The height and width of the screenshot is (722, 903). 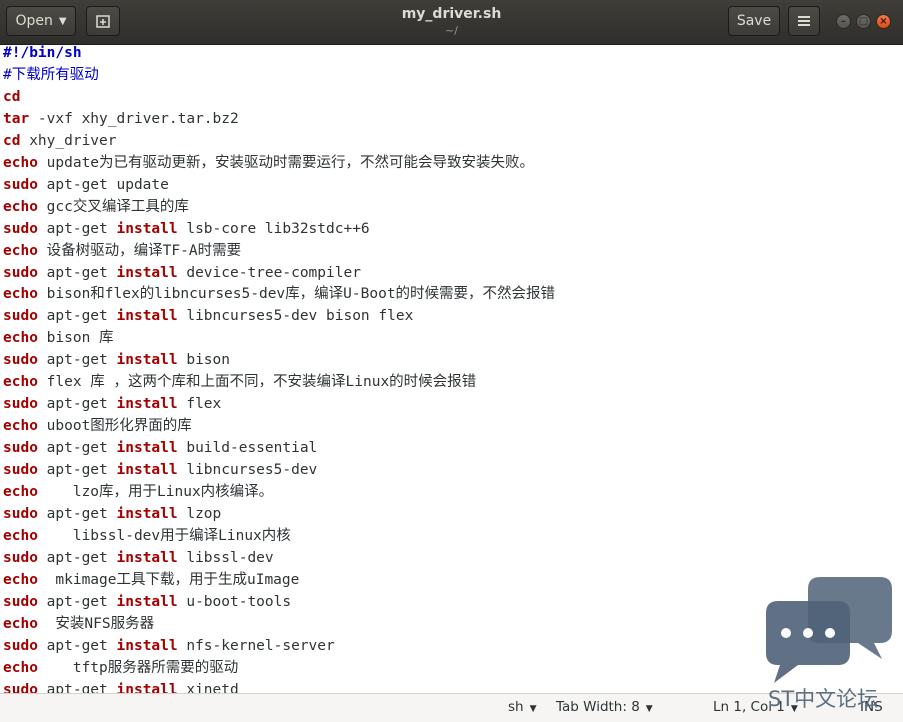 What do you see at coordinates (147, 536) in the screenshot?
I see `code-line: echo libssl-dev用于编译Linux内核` at bounding box center [147, 536].